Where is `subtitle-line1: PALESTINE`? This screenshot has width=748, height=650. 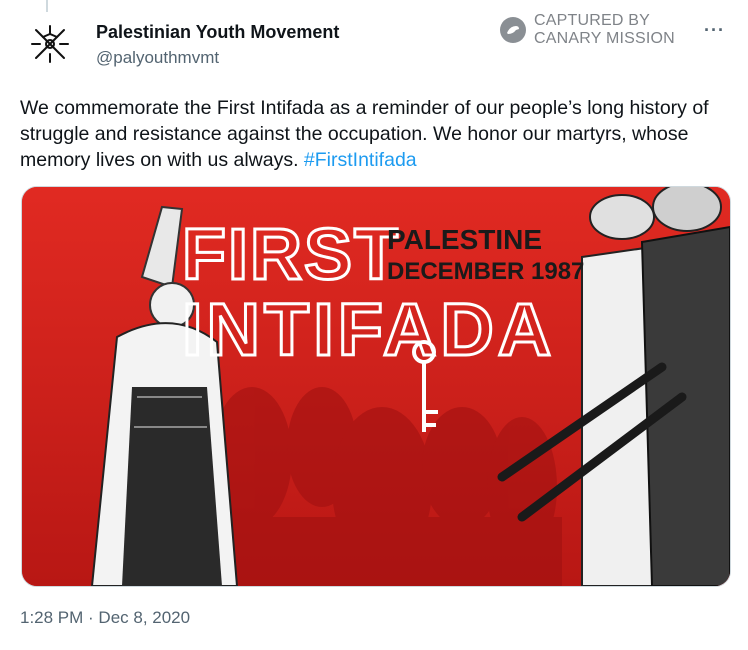
subtitle-line1: PALESTINE is located at coordinates (464, 239).